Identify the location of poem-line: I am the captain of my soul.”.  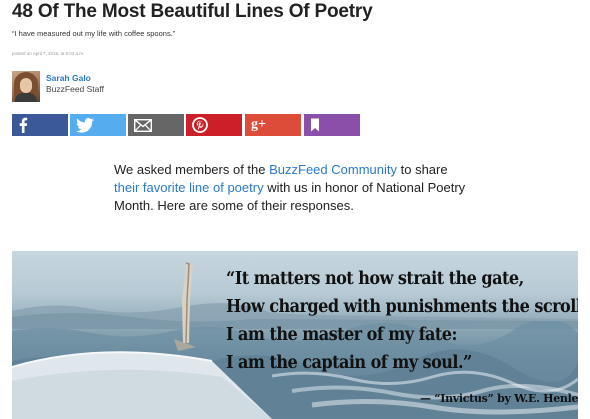
(349, 363).